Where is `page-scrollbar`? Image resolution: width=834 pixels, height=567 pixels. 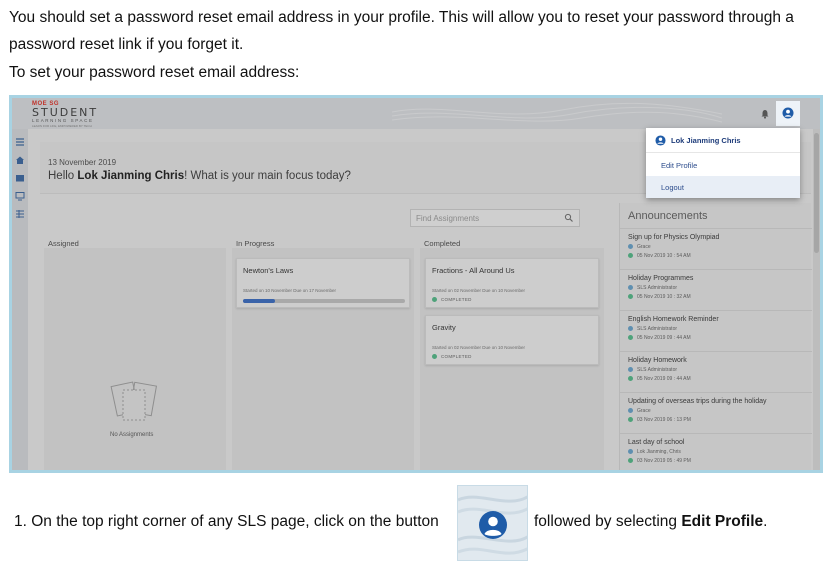
page-scrollbar is located at coordinates (816, 299).